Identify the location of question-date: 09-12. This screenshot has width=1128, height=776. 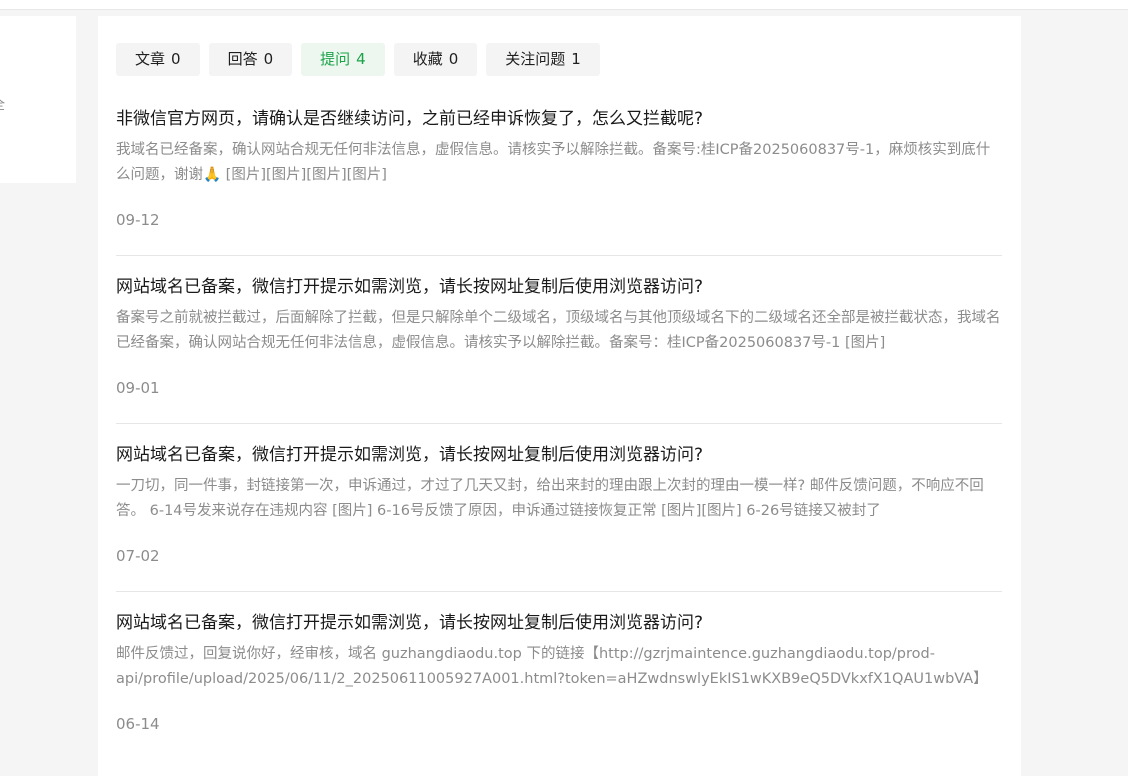
(138, 220).